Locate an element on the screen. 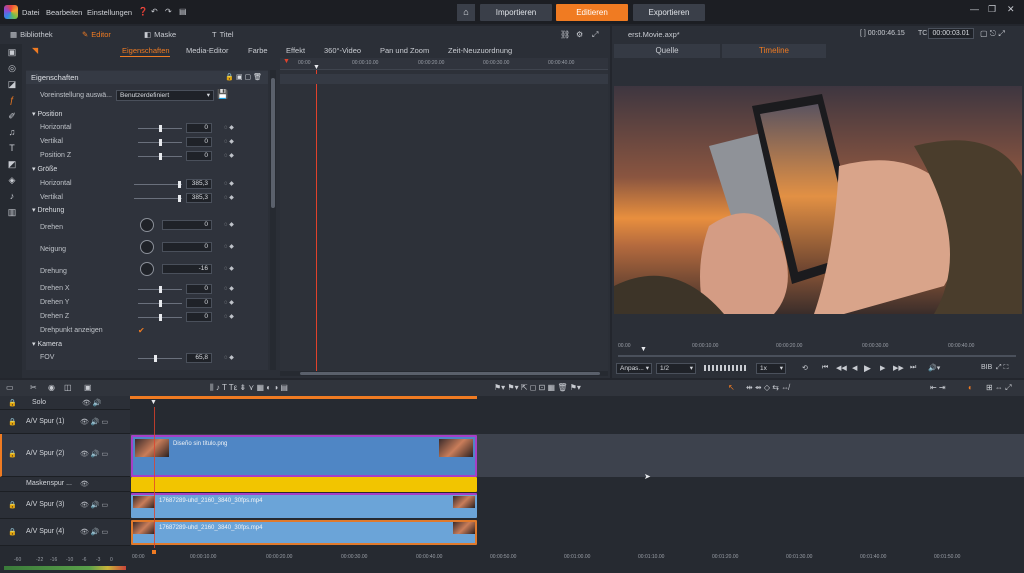 The image size is (1024, 573). fit-select: Anpas... ▾ is located at coordinates (634, 368).